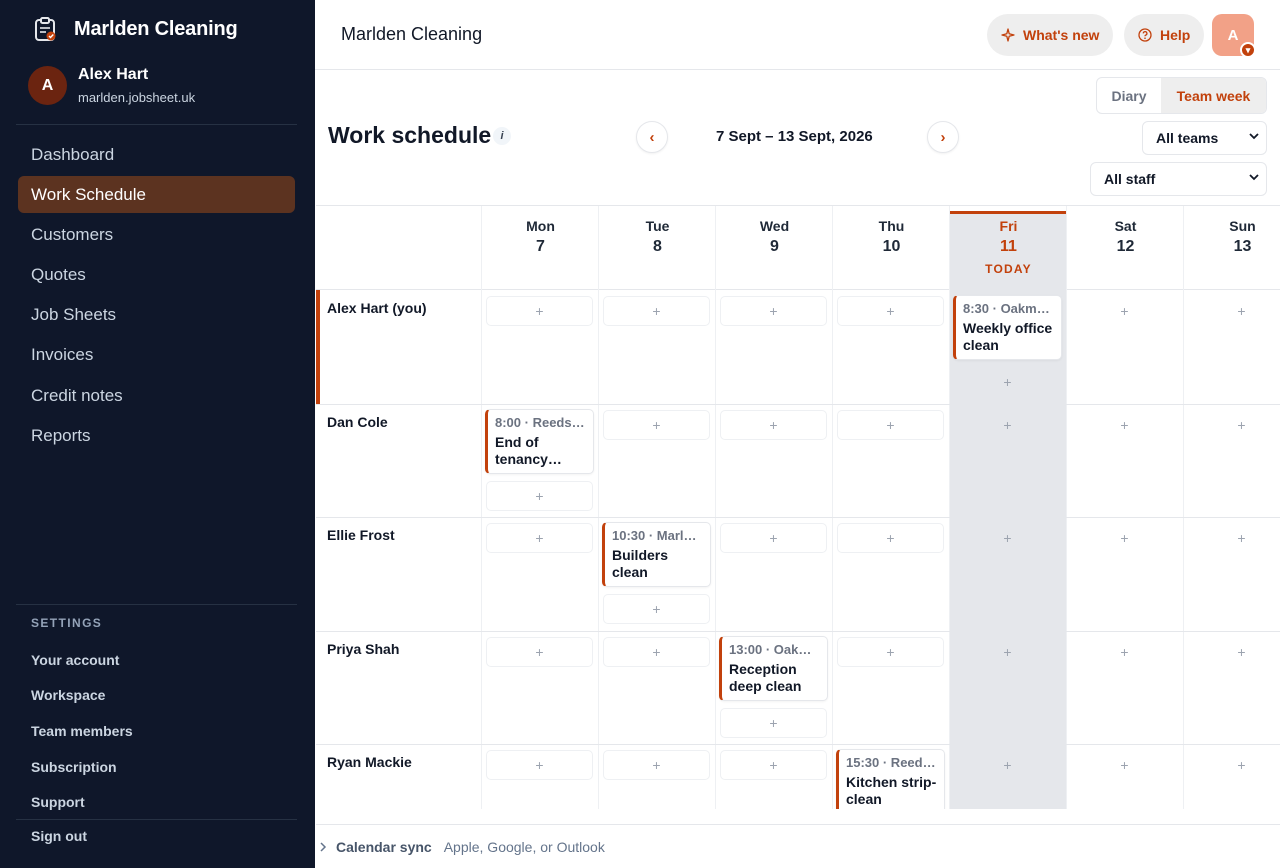 The width and height of the screenshot is (1280, 868). Describe the element at coordinates (1213, 95) in the screenshot. I see `view-team-week-button: Team week` at that location.